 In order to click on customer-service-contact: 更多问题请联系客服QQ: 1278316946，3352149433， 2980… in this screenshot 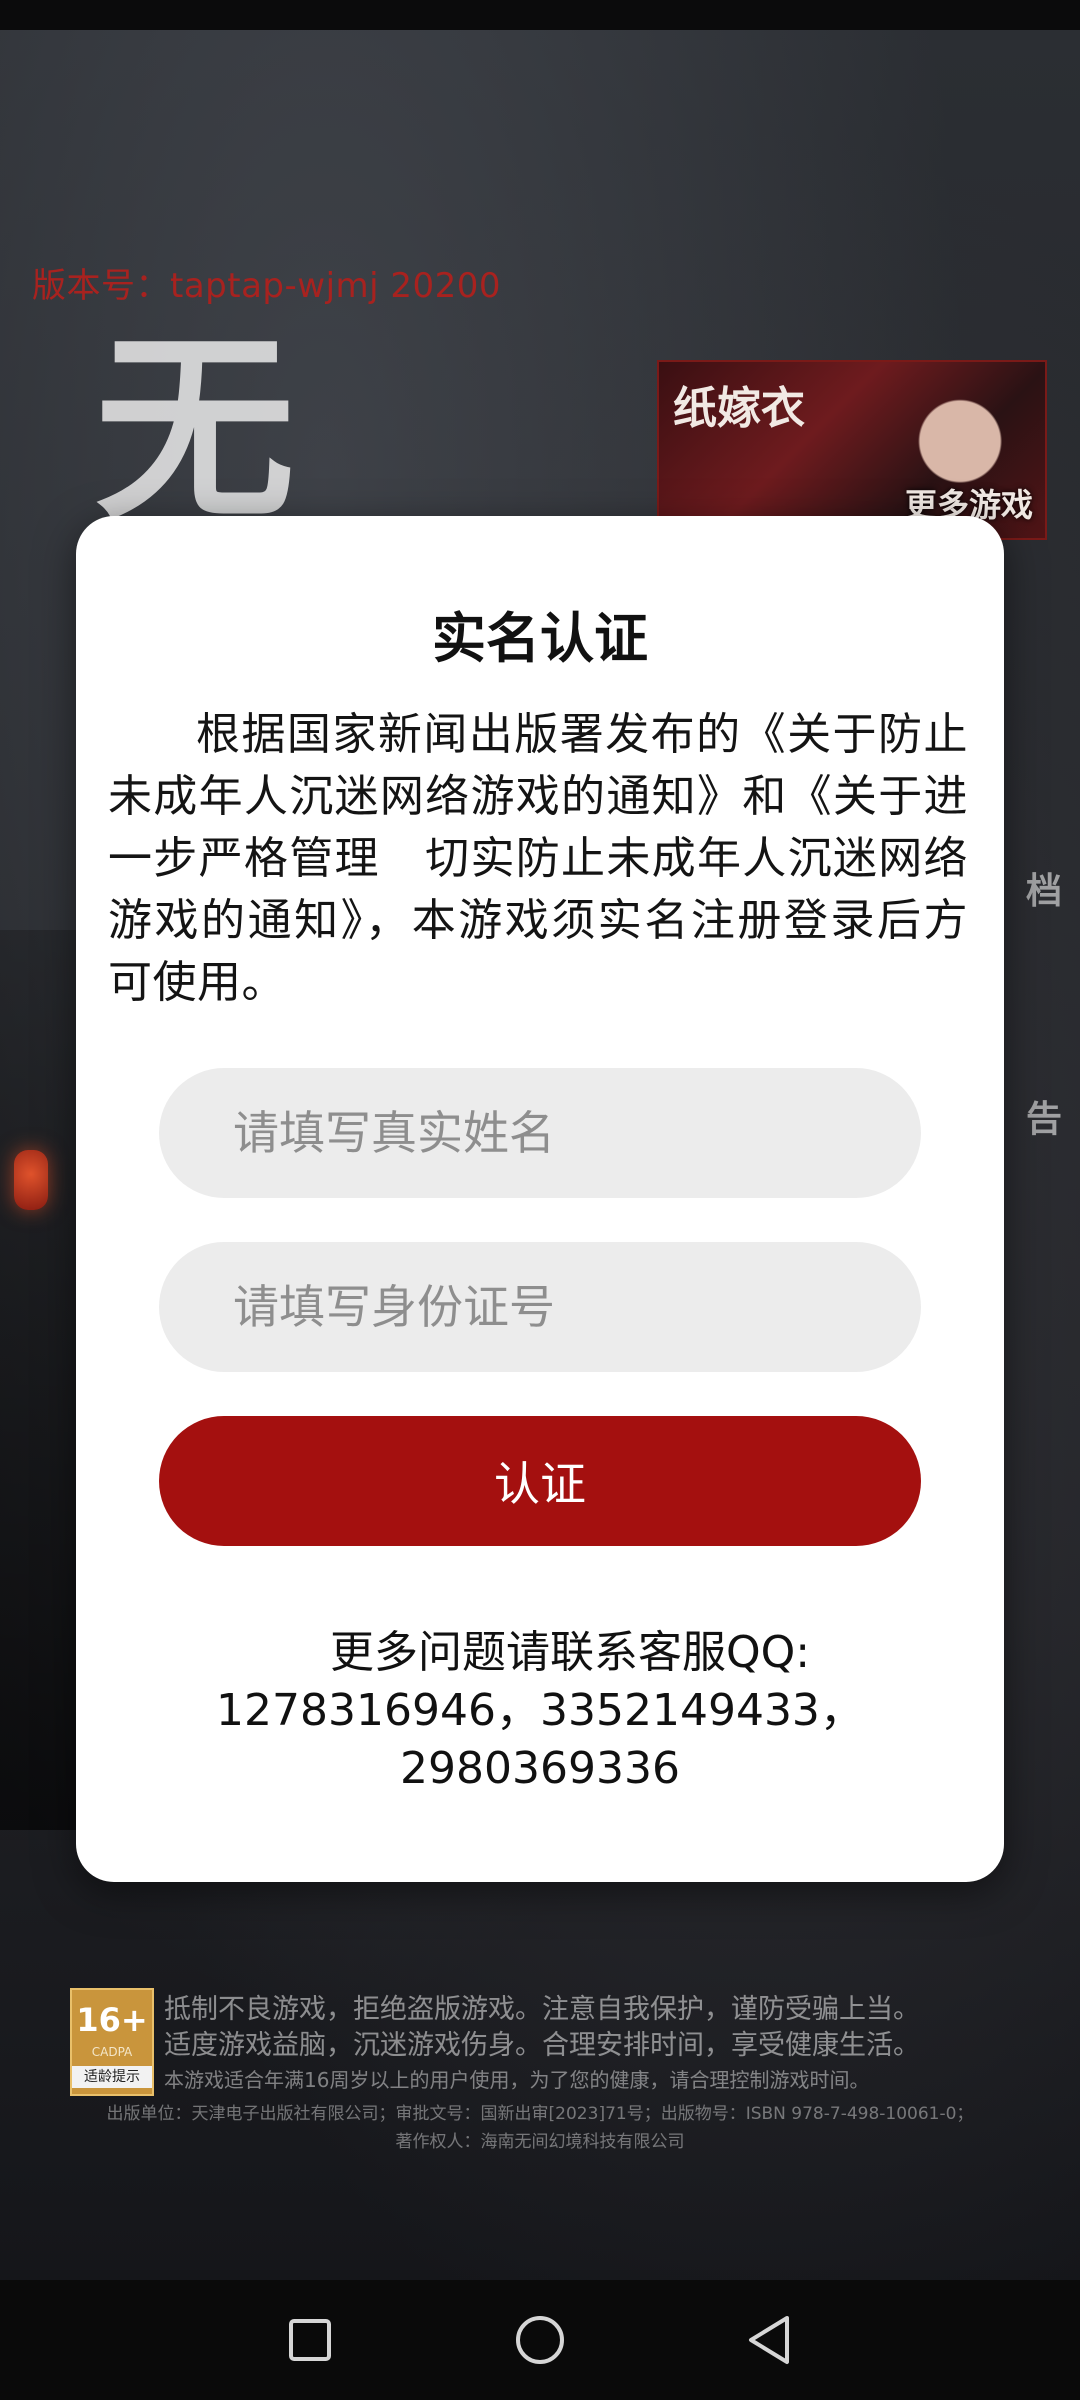, I will do `click(540, 1711)`.